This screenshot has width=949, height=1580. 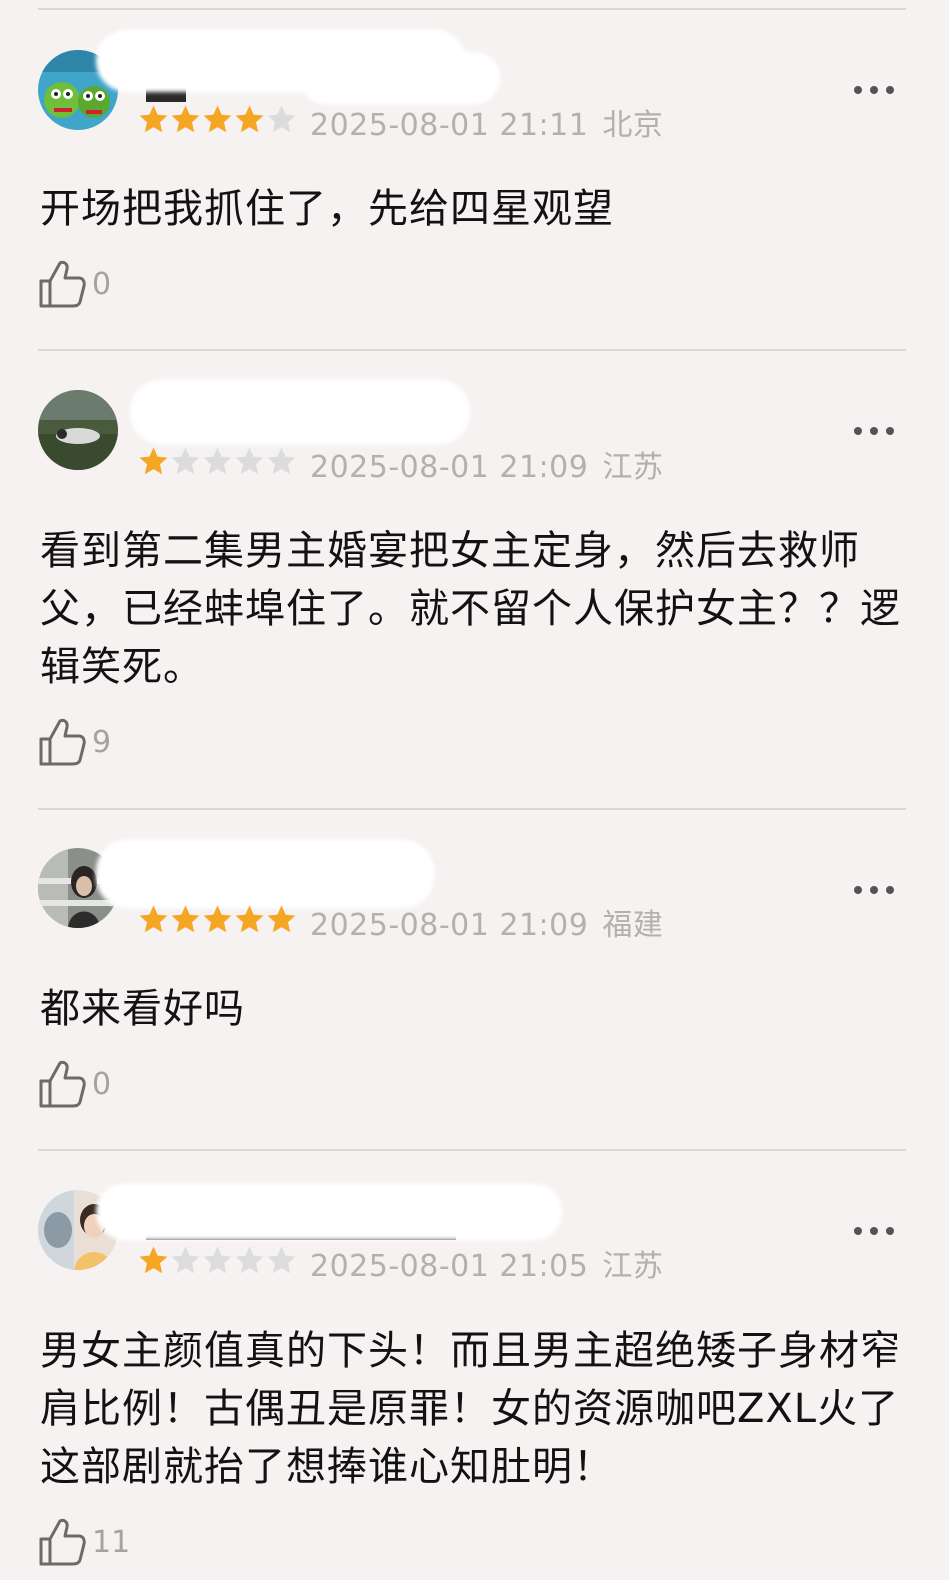 I want to click on comment-meta: 2025-08-01 21:09 福建, so click(x=486, y=922).